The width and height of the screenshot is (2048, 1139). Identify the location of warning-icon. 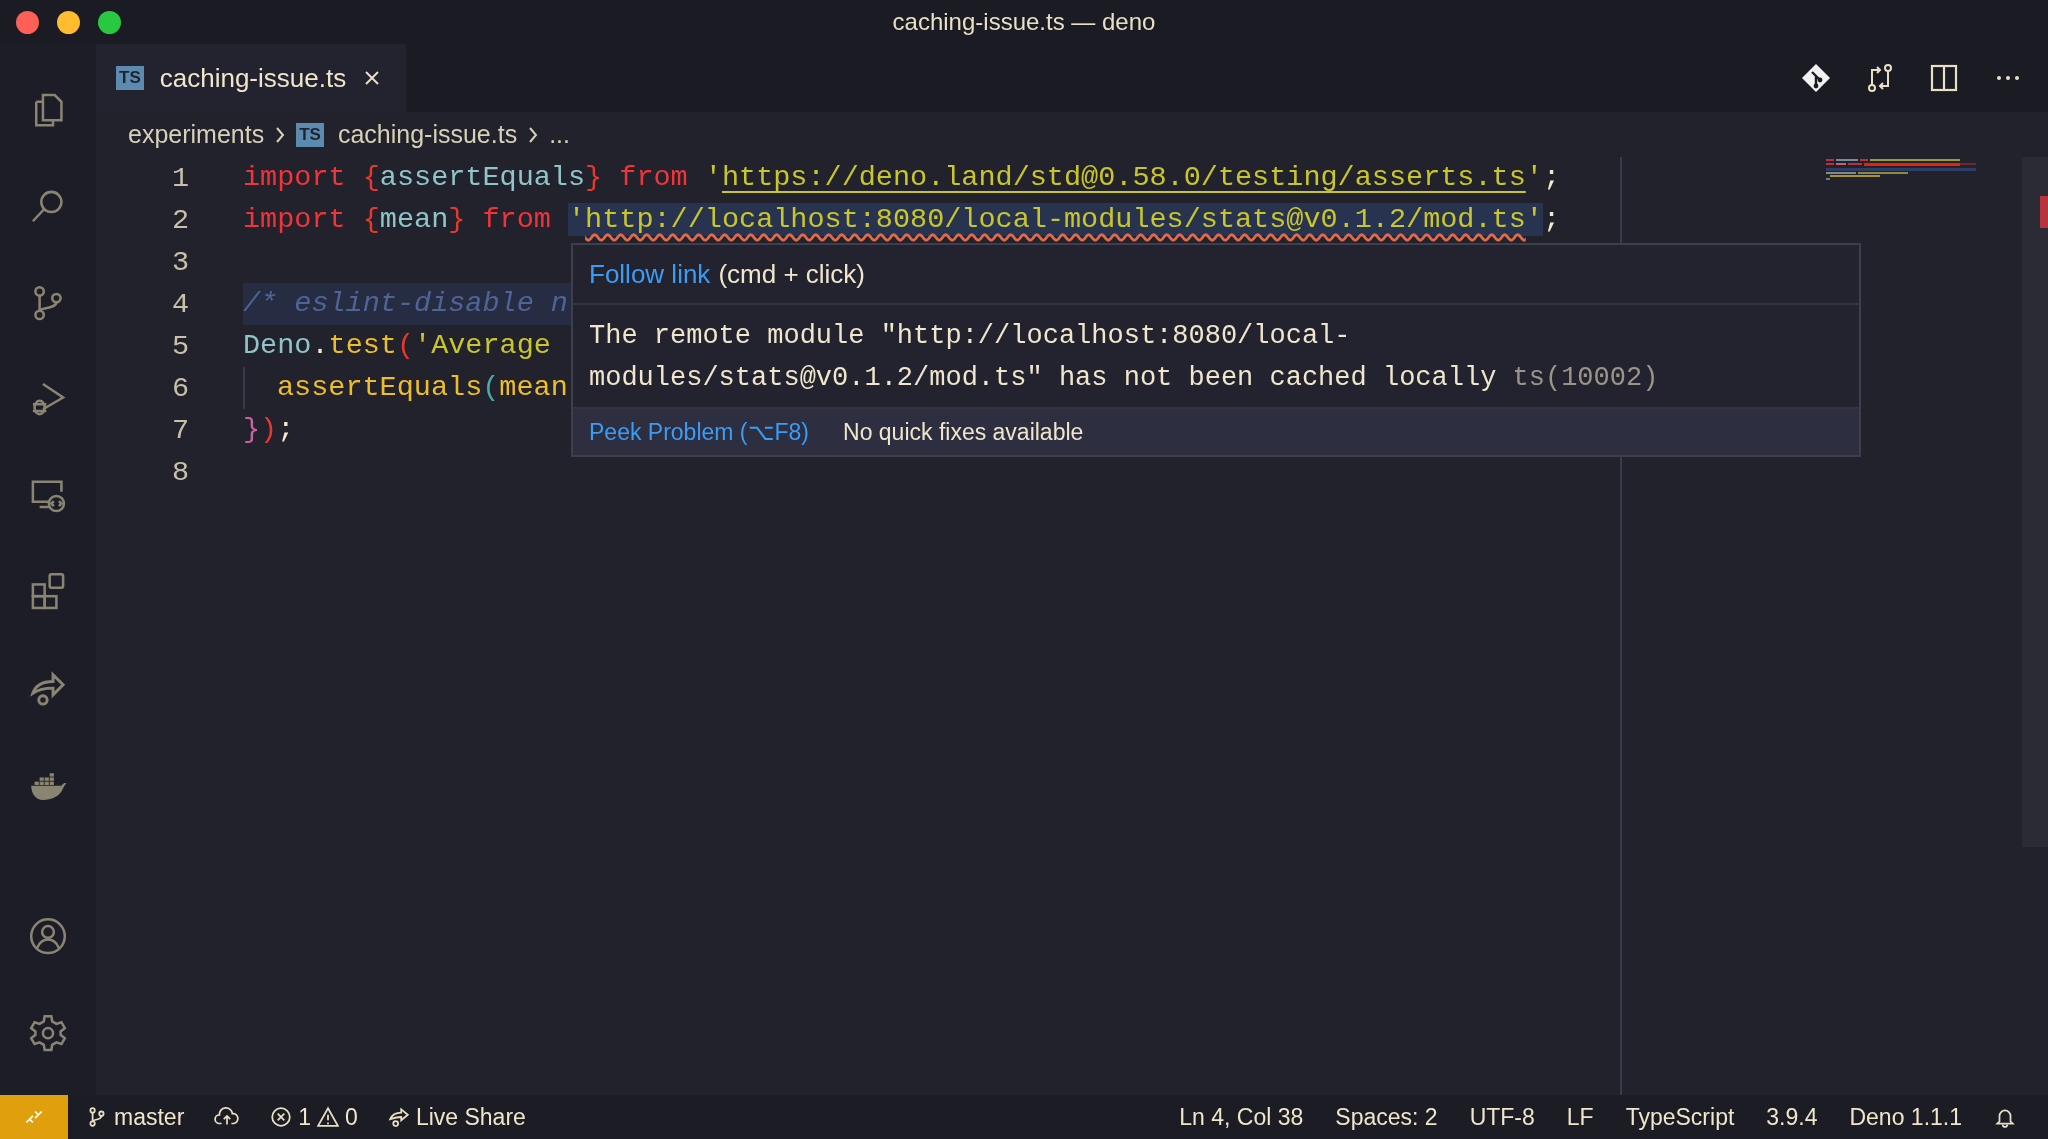
(328, 1117).